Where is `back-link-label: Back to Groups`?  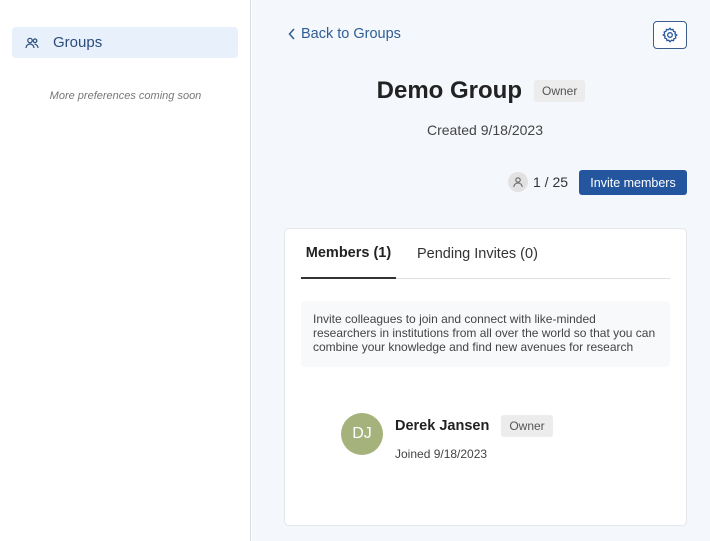
back-link-label: Back to Groups is located at coordinates (351, 34).